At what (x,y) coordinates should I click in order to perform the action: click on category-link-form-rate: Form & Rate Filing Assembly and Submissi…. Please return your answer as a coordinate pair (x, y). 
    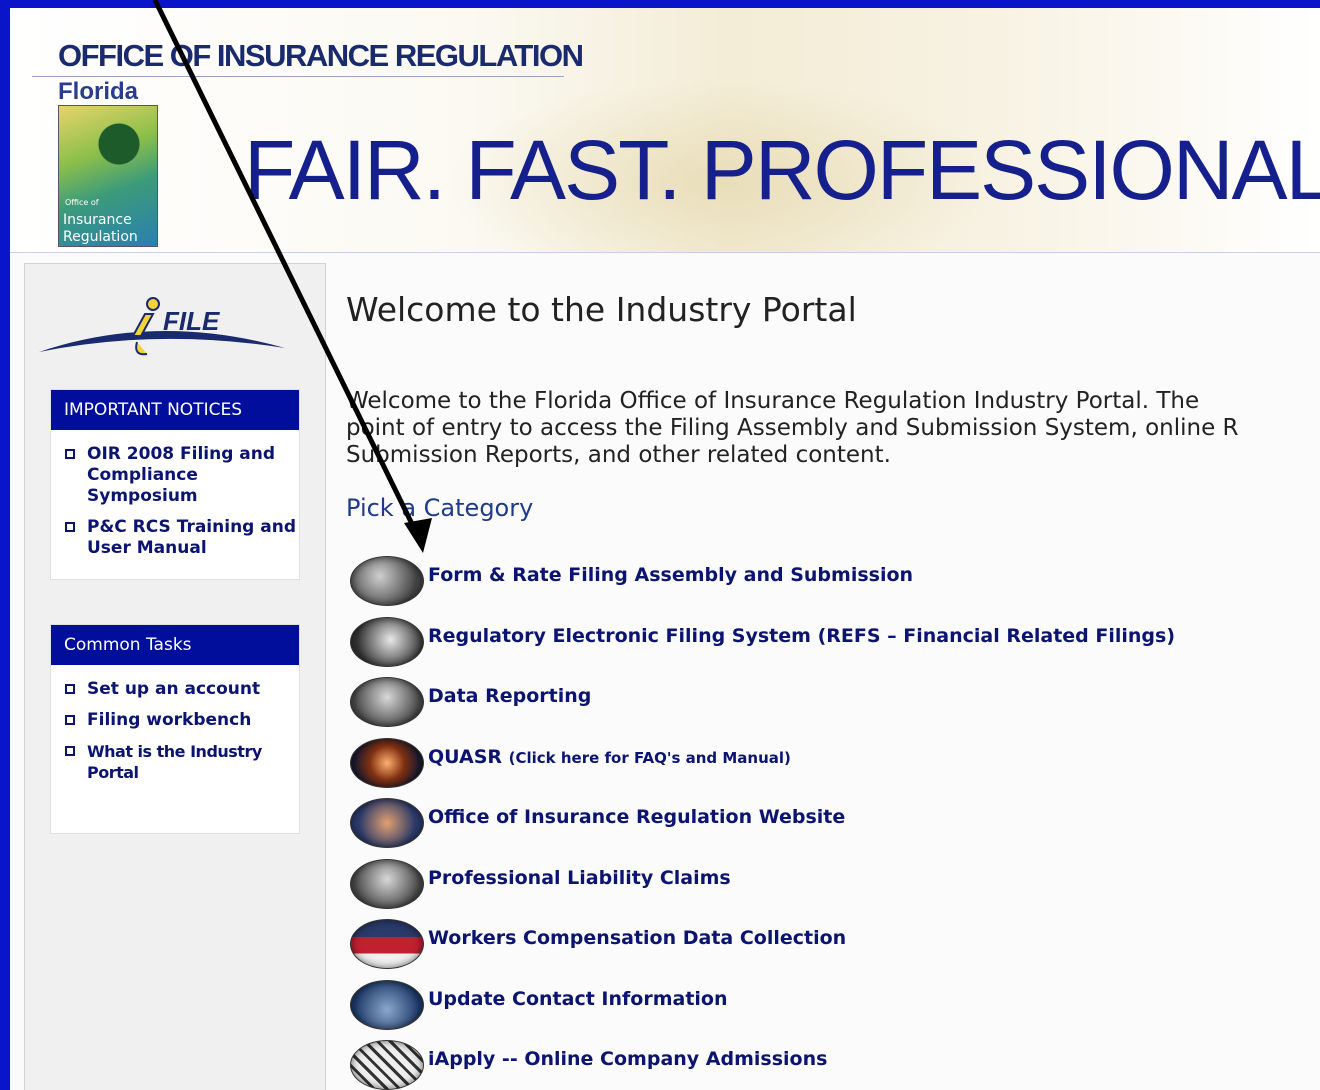
    Looking at the image, I should click on (670, 575).